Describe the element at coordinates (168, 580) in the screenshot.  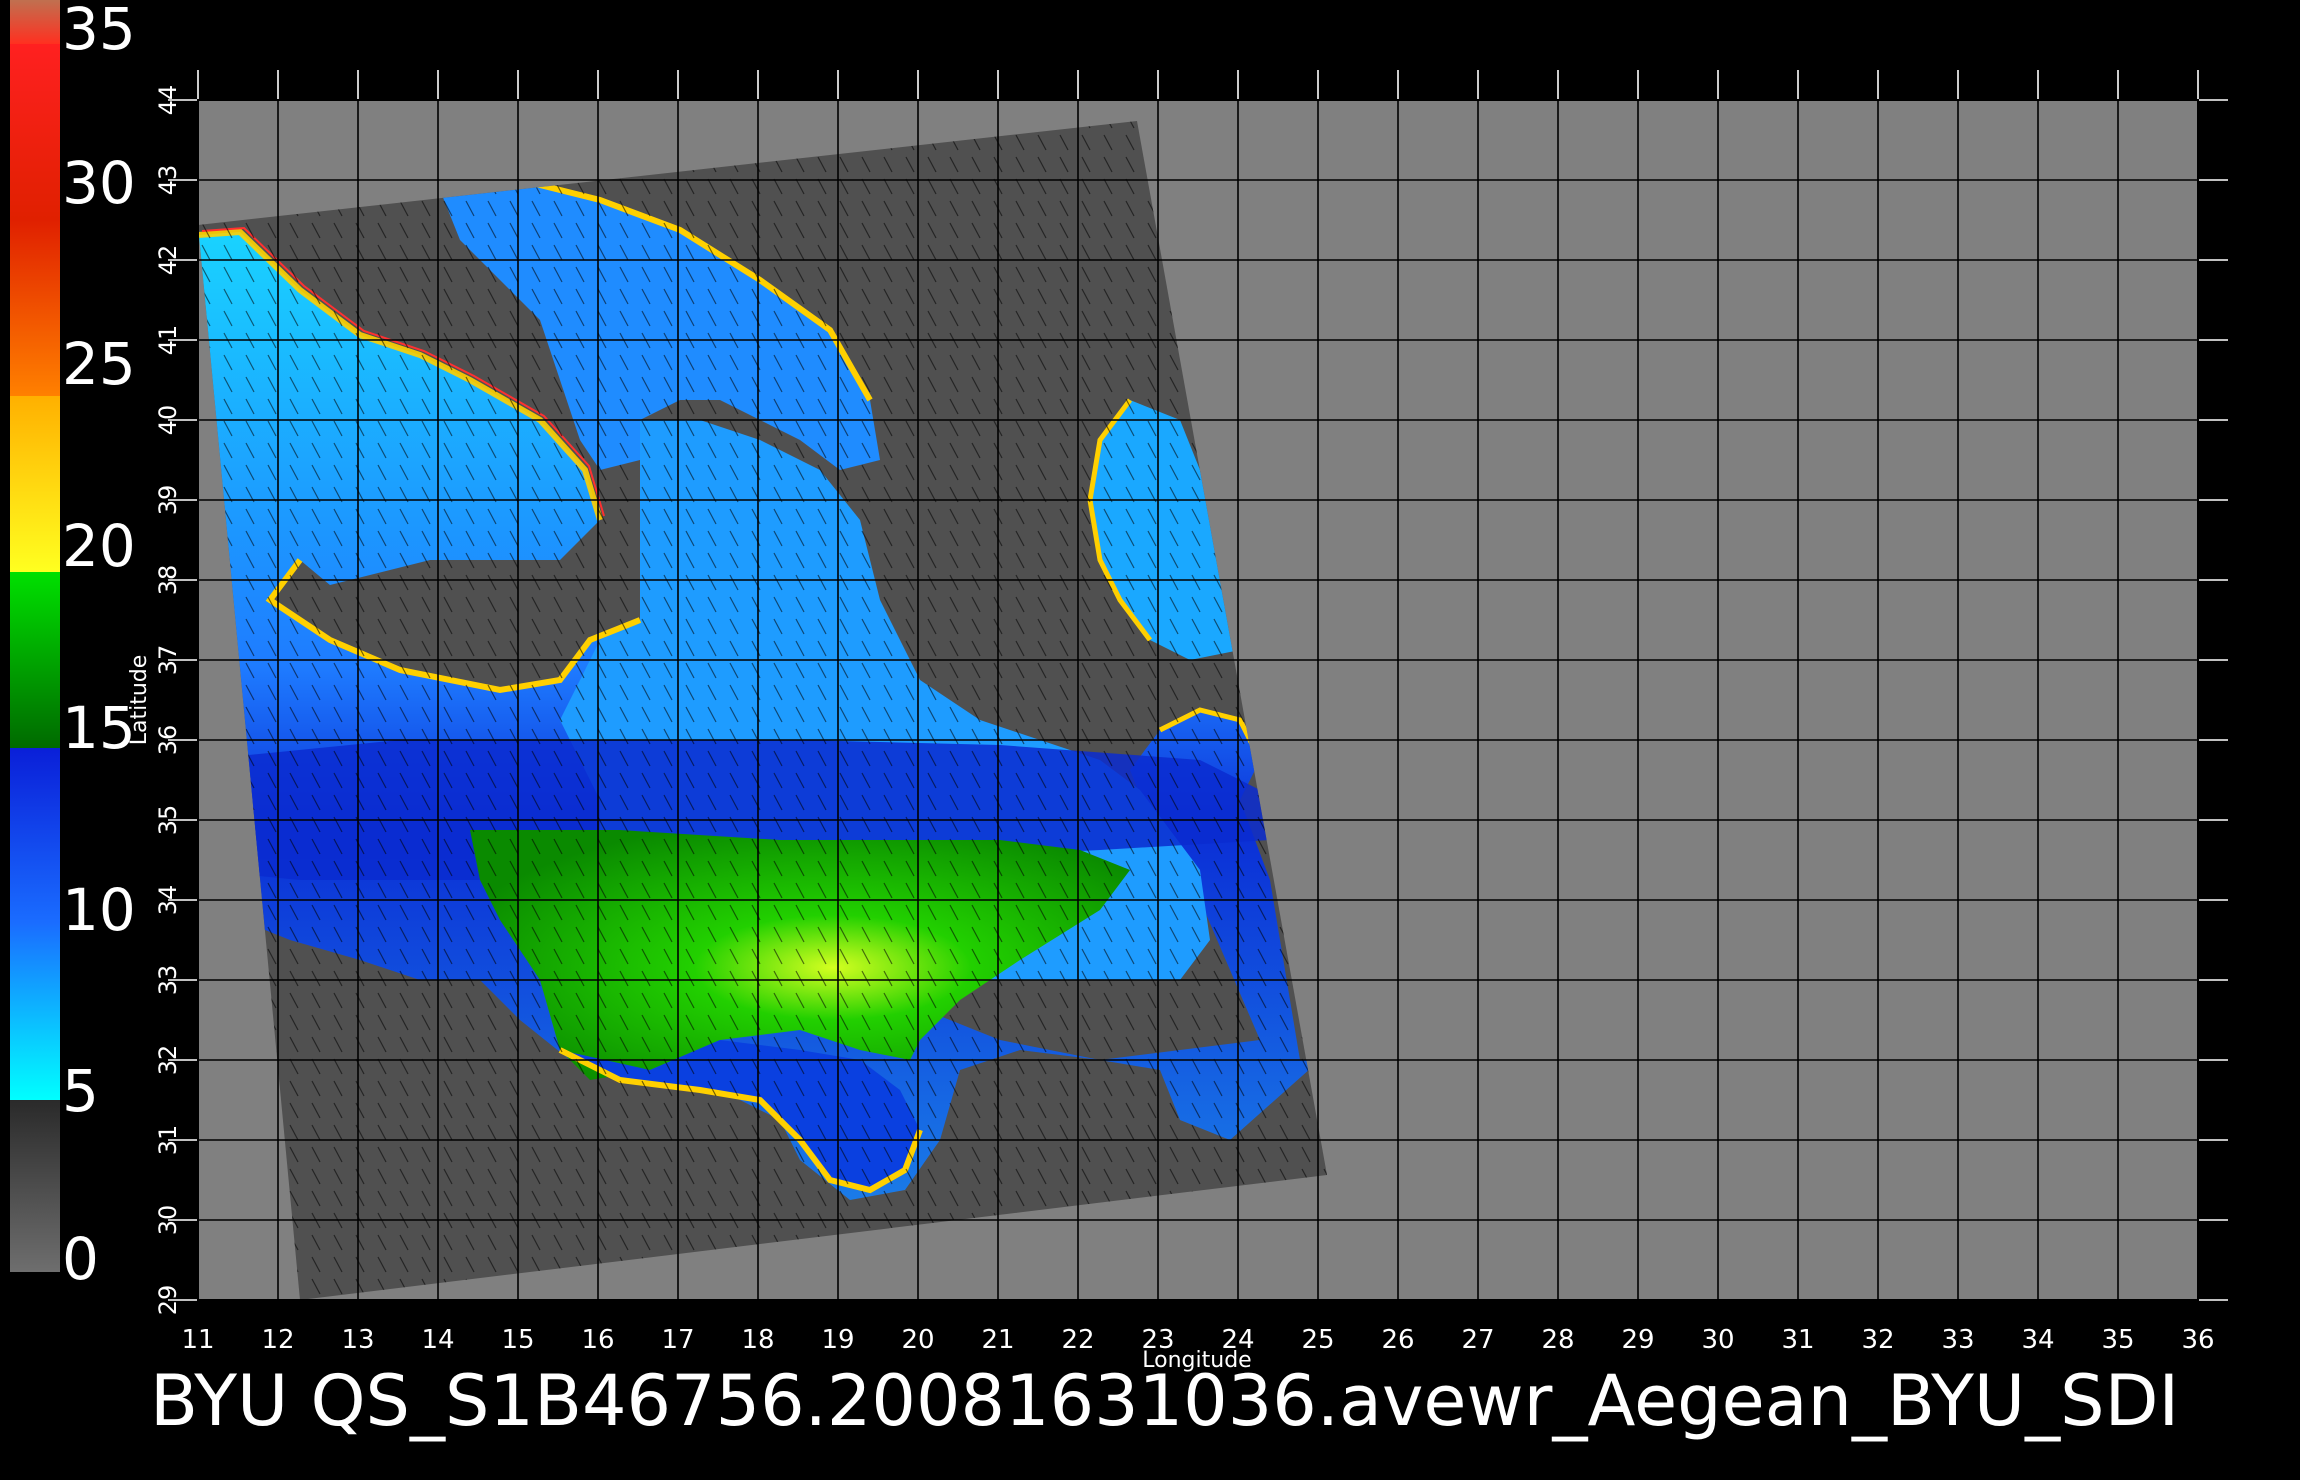
I see `y-tick-label: 38` at that location.